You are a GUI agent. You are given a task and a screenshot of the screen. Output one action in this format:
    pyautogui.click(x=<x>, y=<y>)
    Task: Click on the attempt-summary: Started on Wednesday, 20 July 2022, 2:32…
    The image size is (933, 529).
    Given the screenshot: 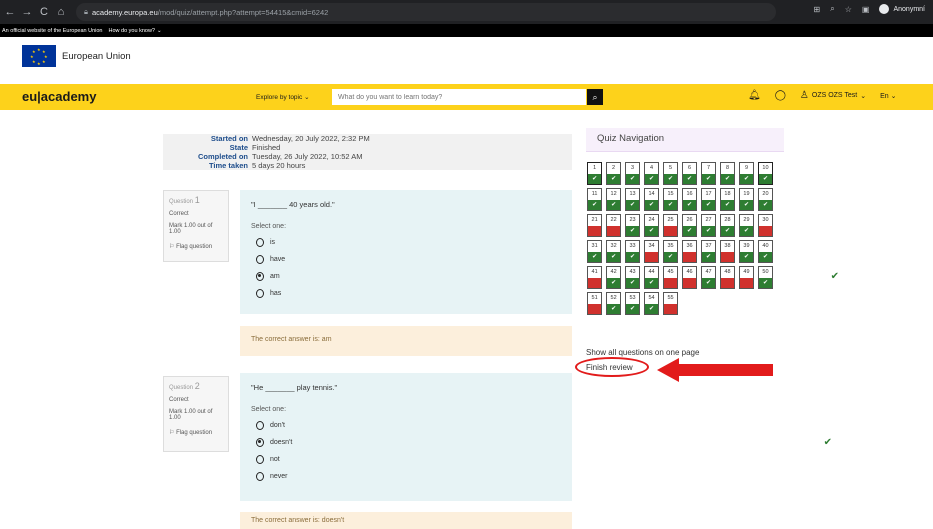 What is the action you would take?
    pyautogui.click(x=367, y=152)
    